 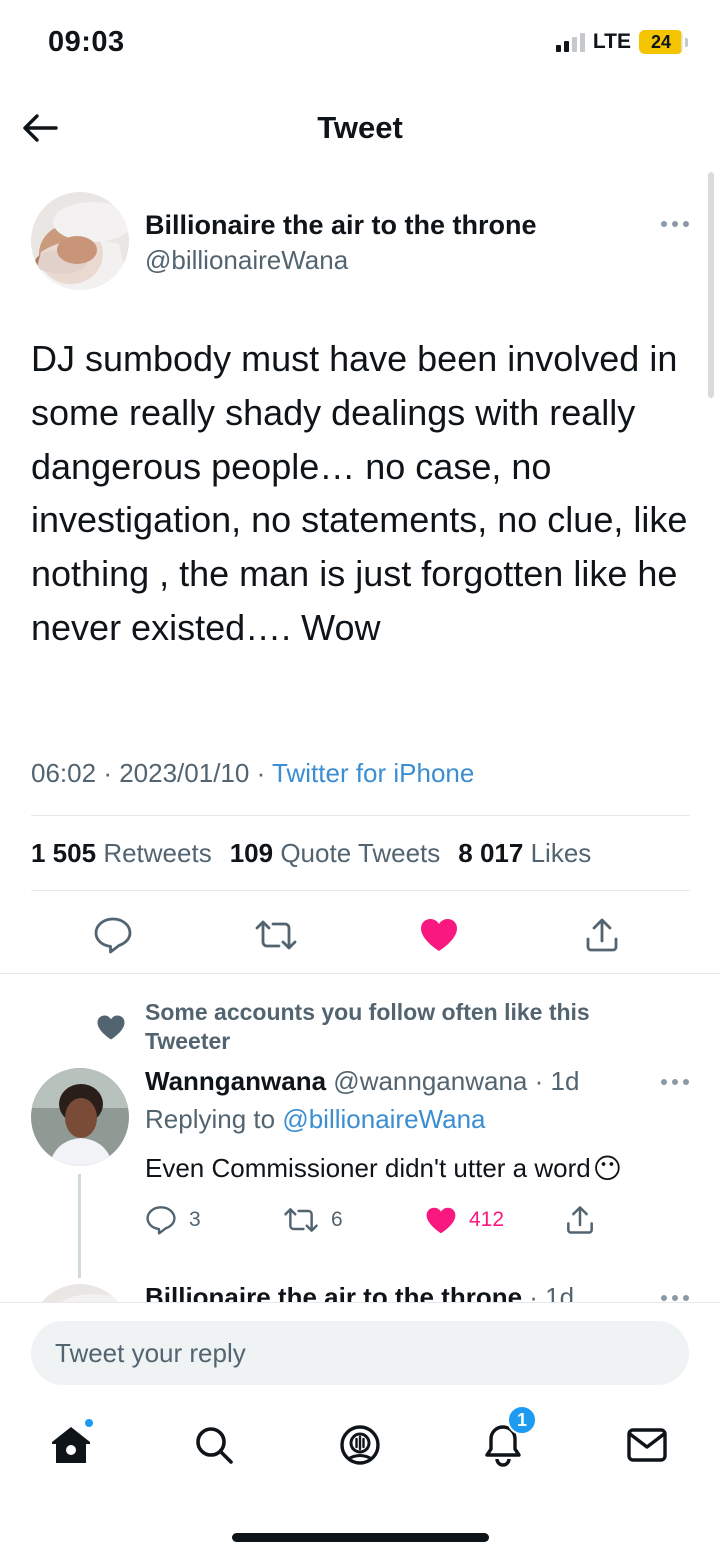 I want to click on tab-messages, so click(x=647, y=1445).